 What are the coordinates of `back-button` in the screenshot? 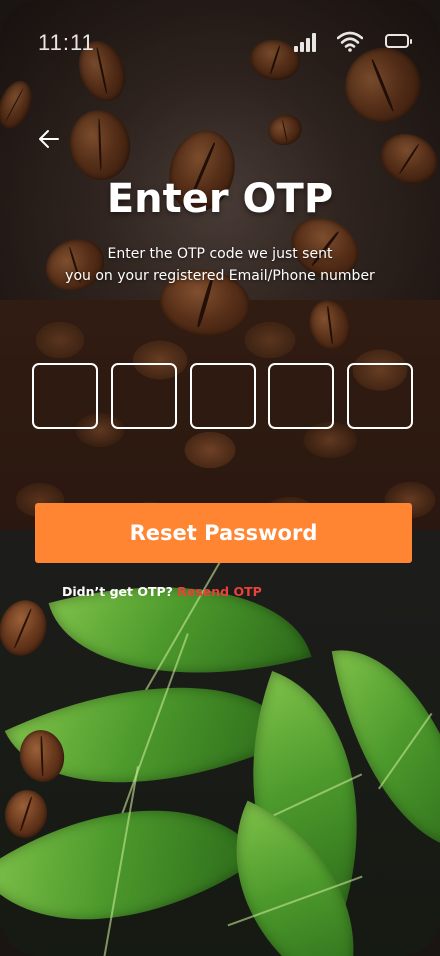 It's located at (49, 139).